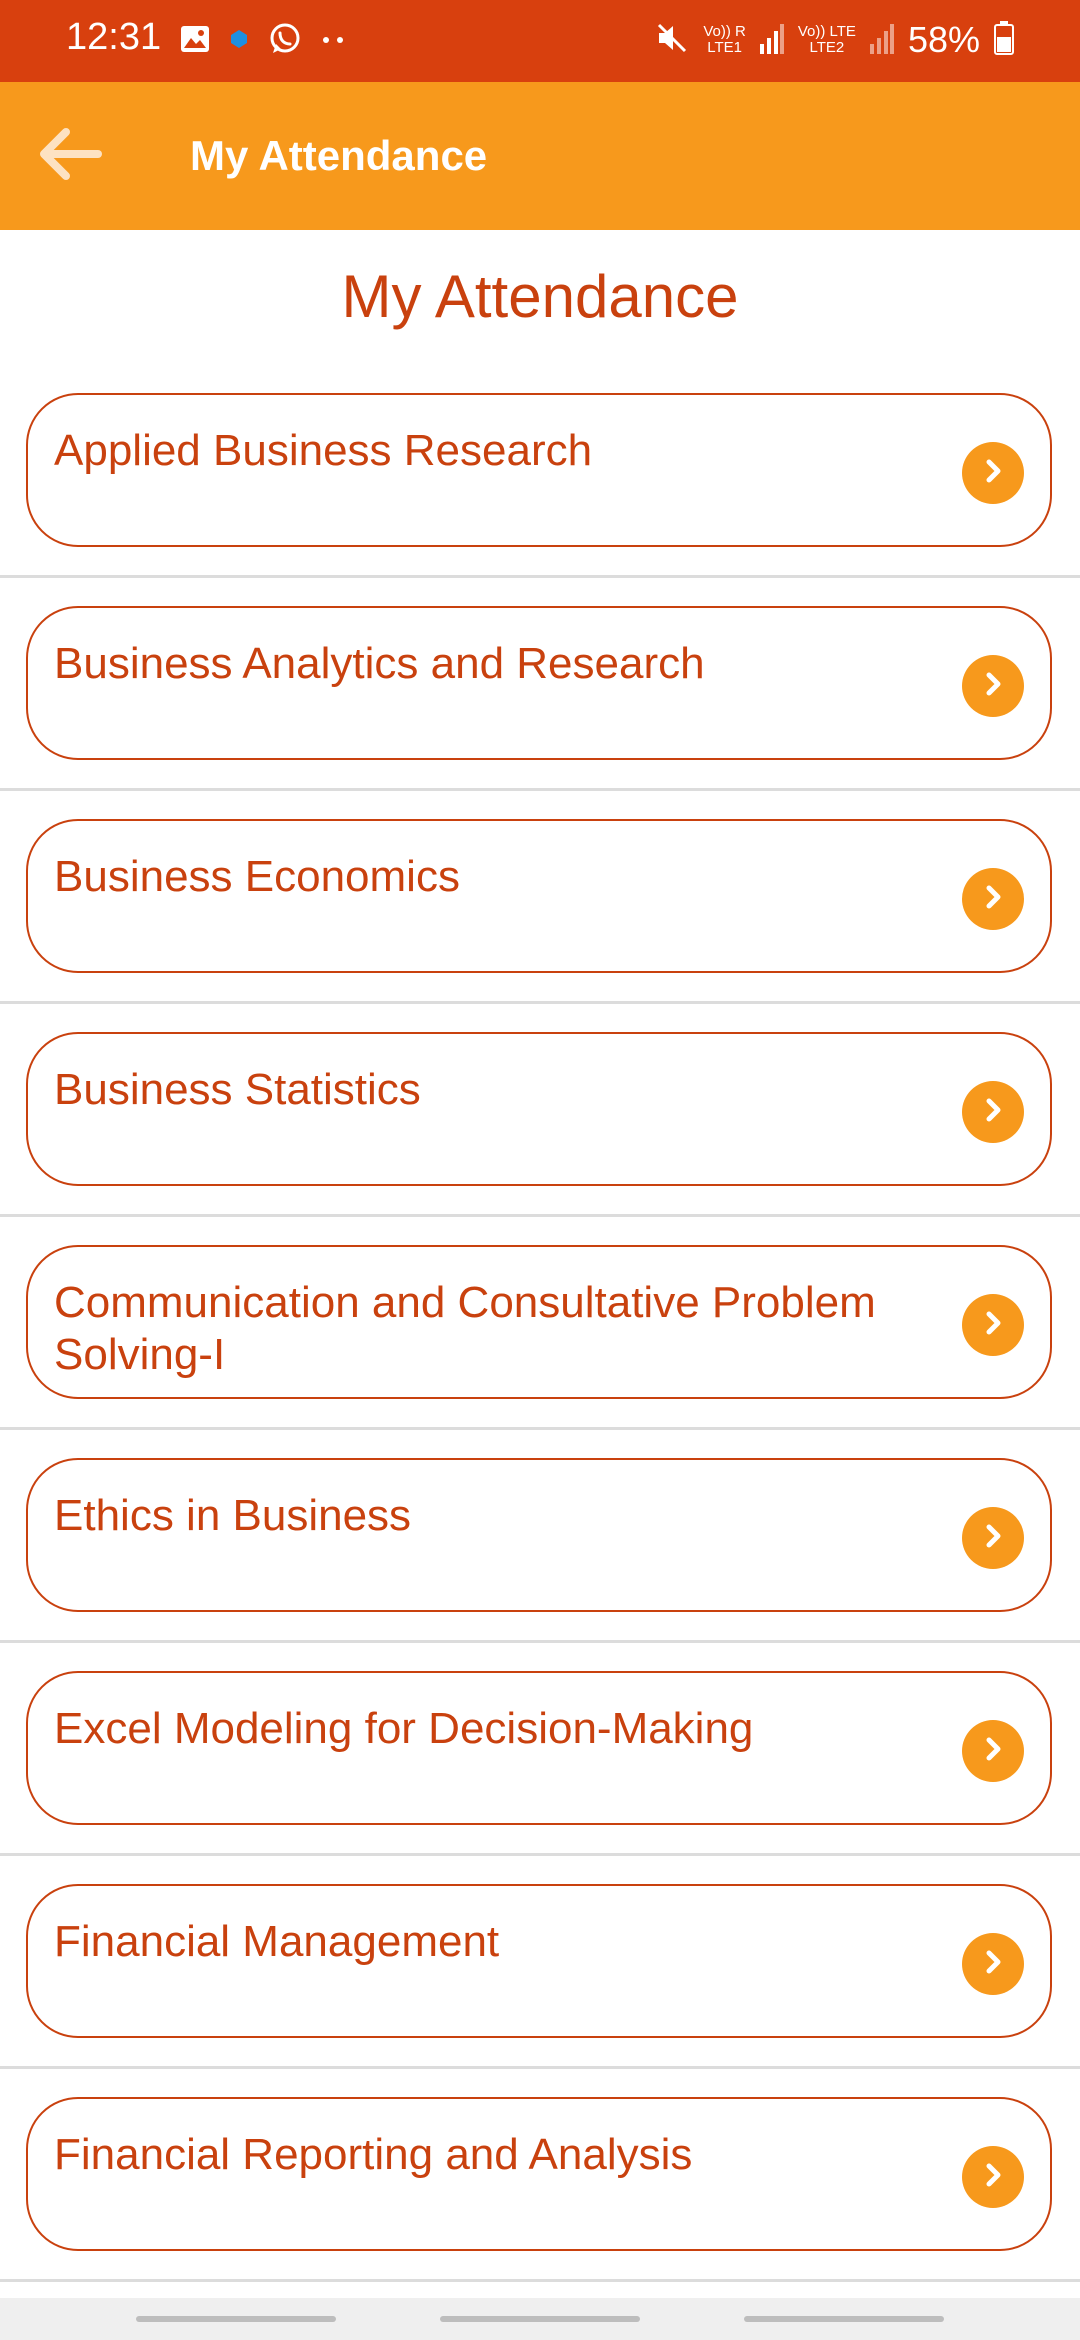  What do you see at coordinates (333, 41) in the screenshot?
I see `more-dots-icon` at bounding box center [333, 41].